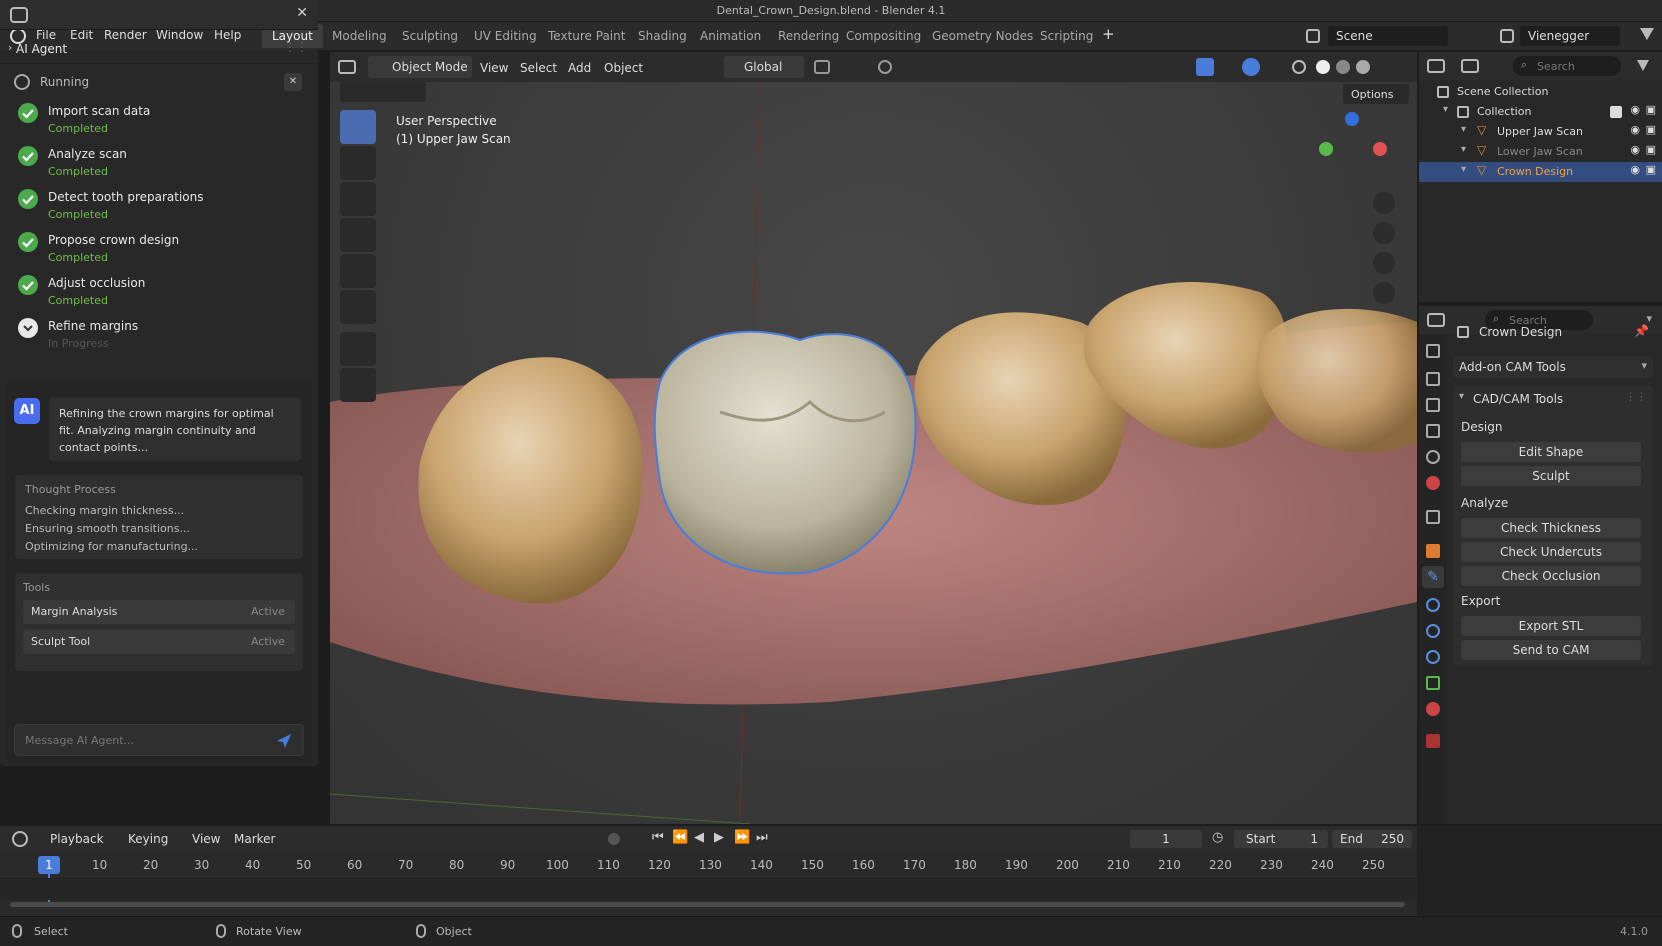 This screenshot has width=1662, height=946. What do you see at coordinates (1433, 483) in the screenshot?
I see `world-tab-icon` at bounding box center [1433, 483].